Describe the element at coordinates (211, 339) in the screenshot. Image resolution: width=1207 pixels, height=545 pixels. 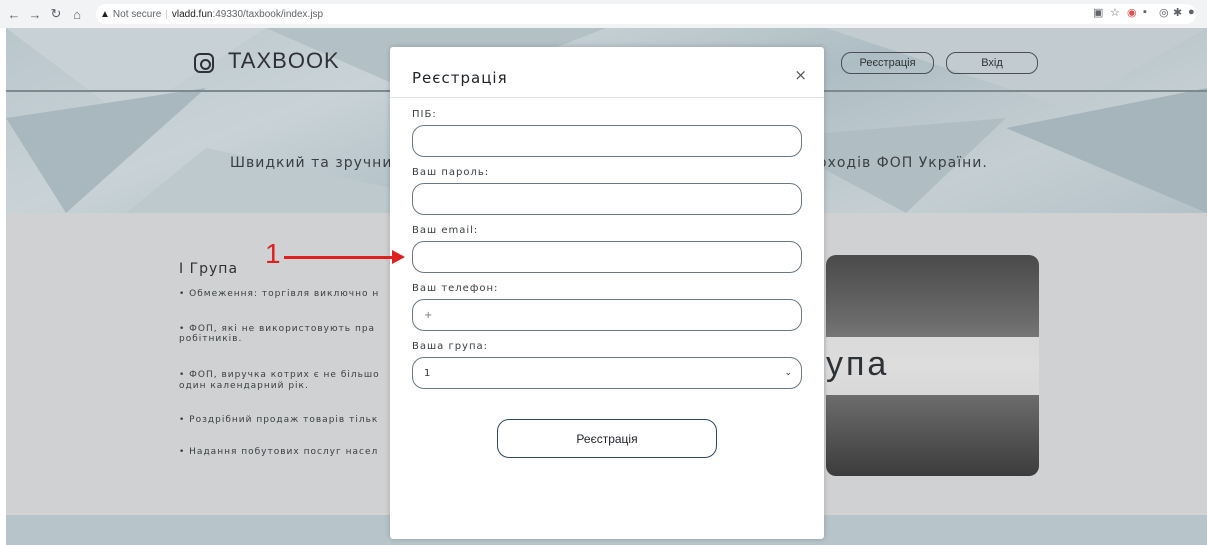
I see `group-bullet: робітників.` at that location.